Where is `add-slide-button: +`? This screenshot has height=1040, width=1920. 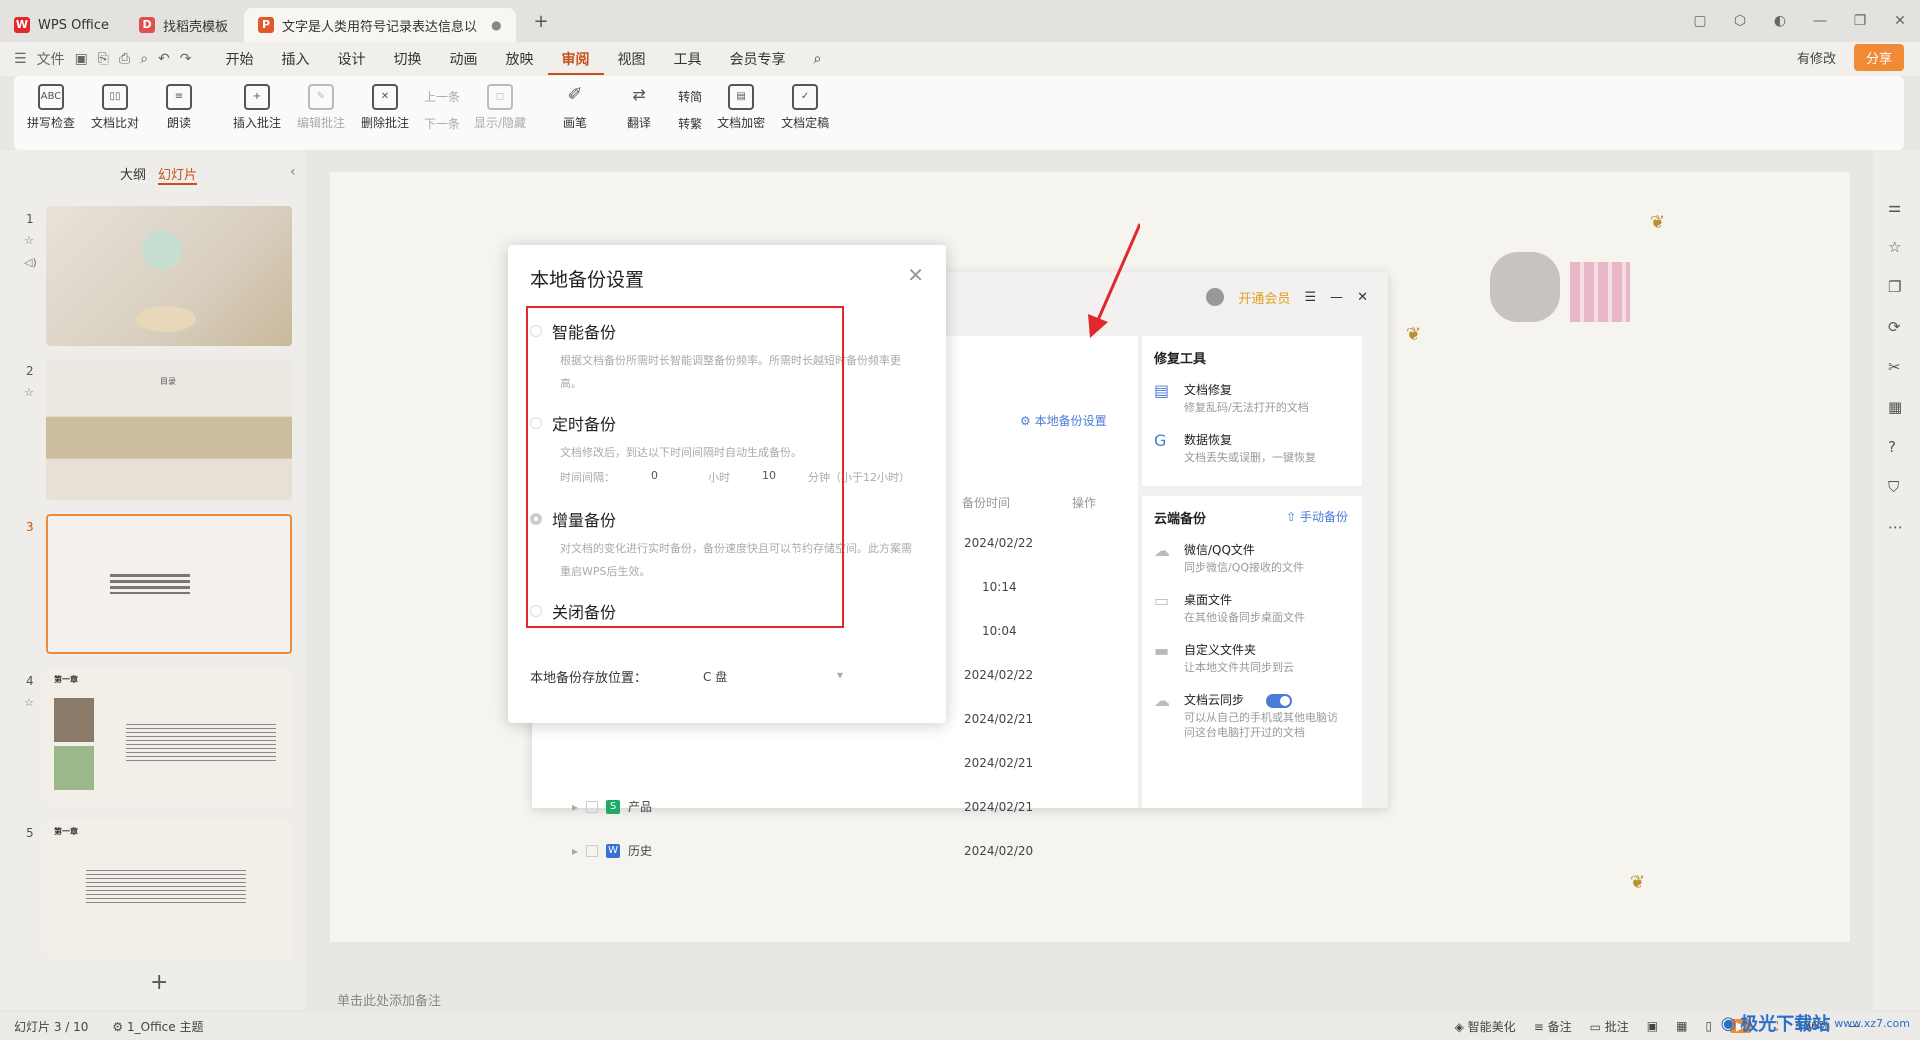 add-slide-button: + is located at coordinates (159, 982).